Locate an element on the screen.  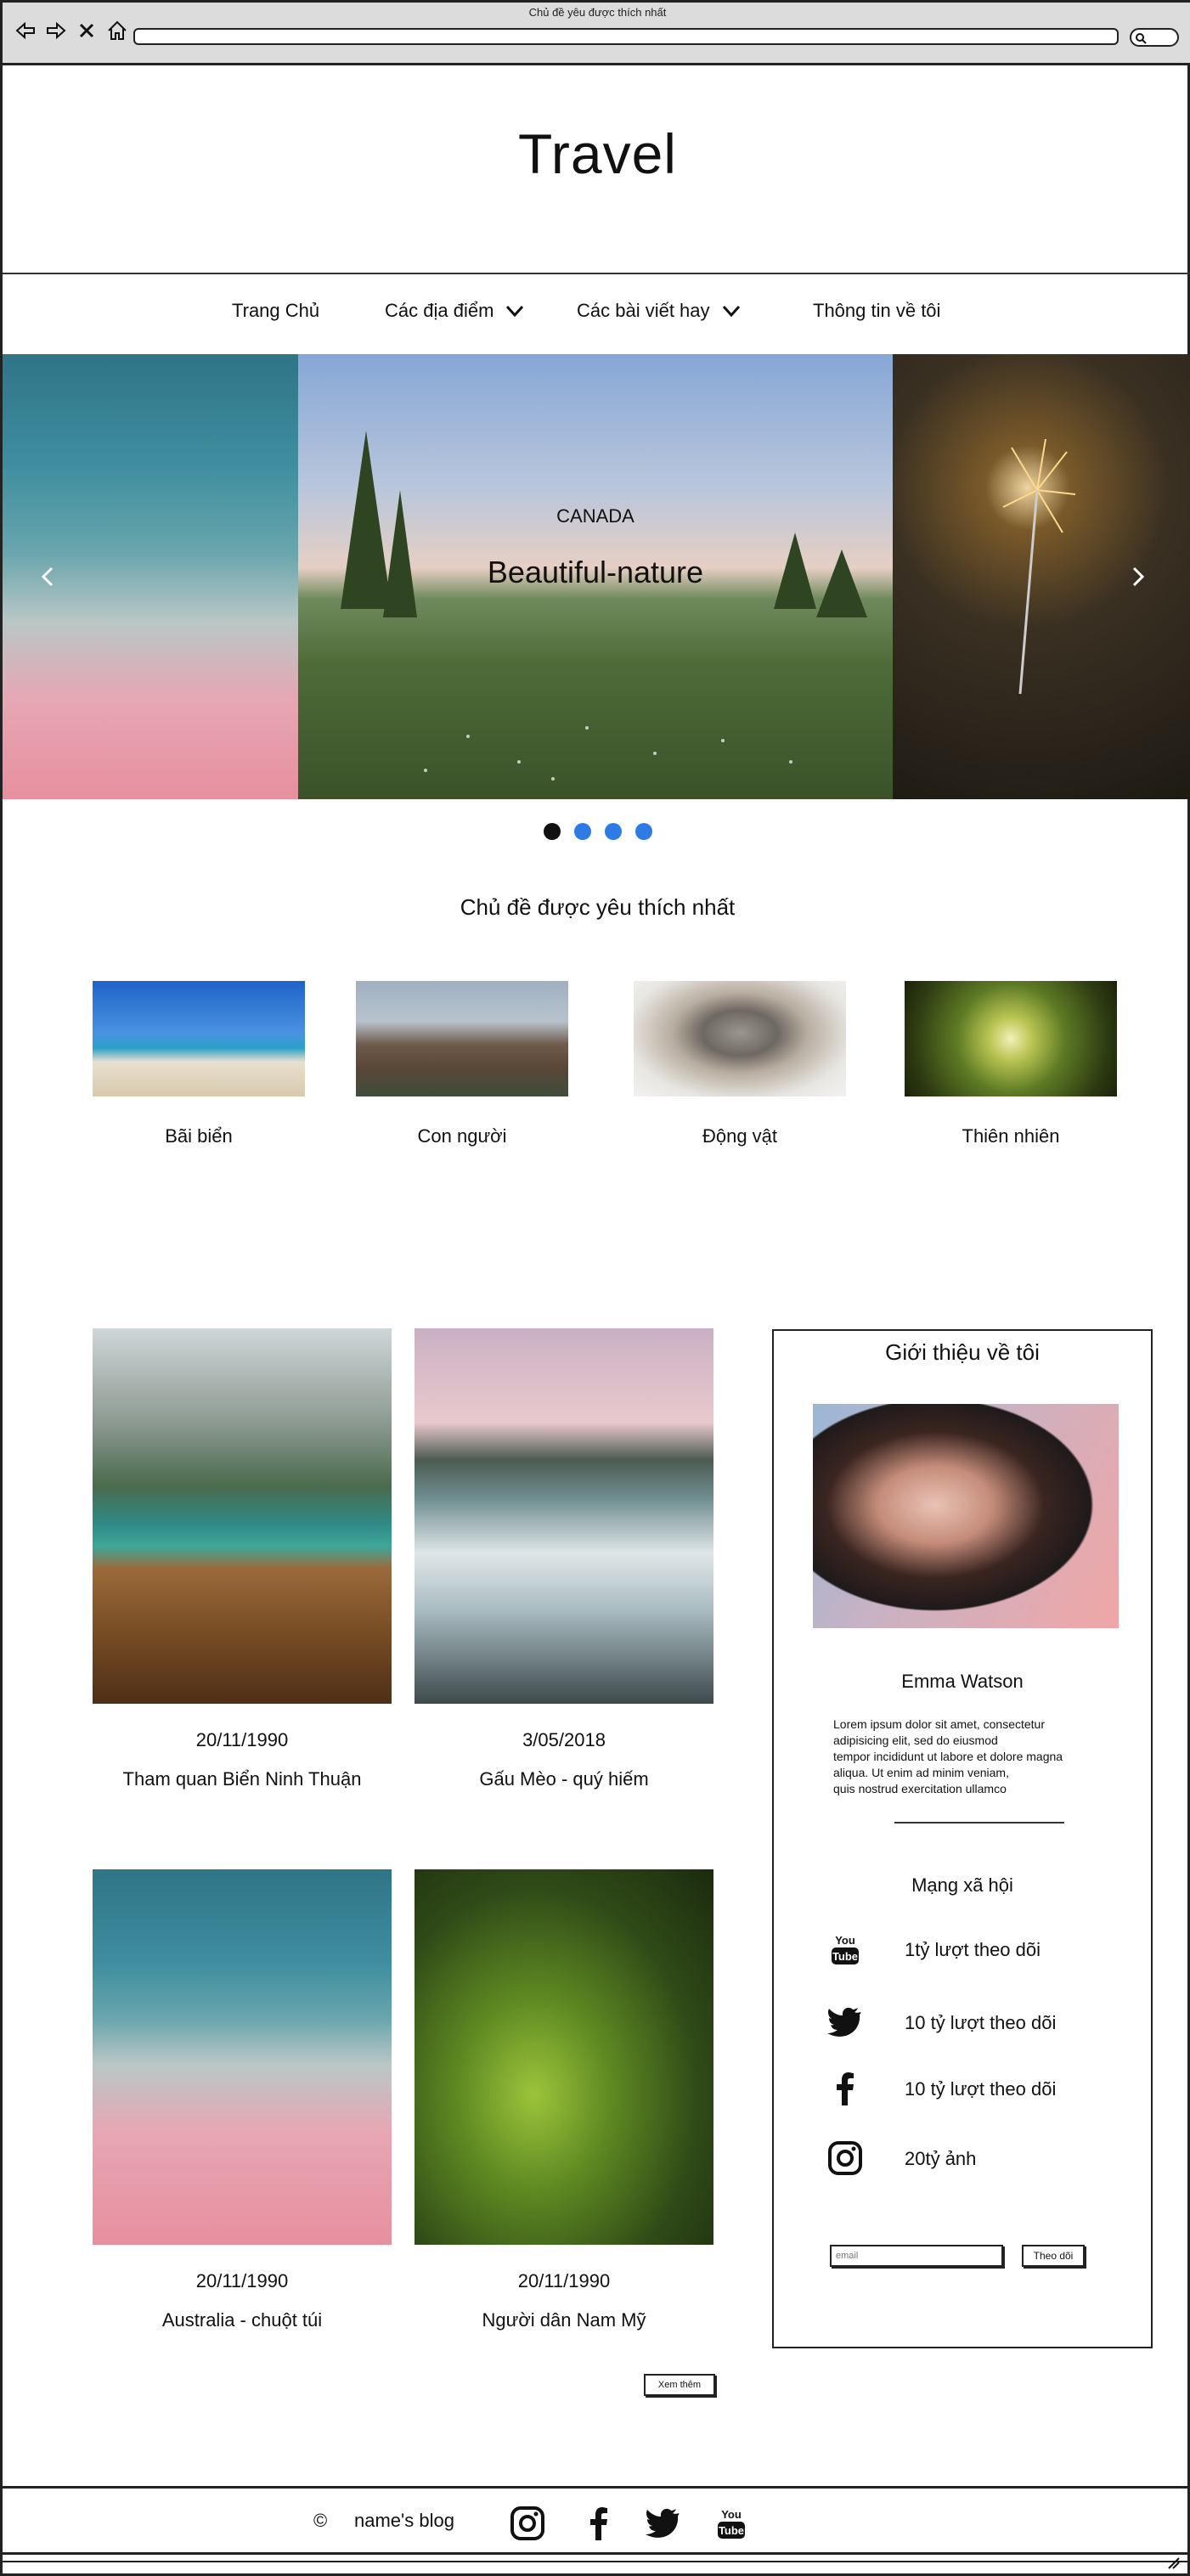
post-title: Gấu Mèo - quý hiếm is located at coordinates (564, 1779).